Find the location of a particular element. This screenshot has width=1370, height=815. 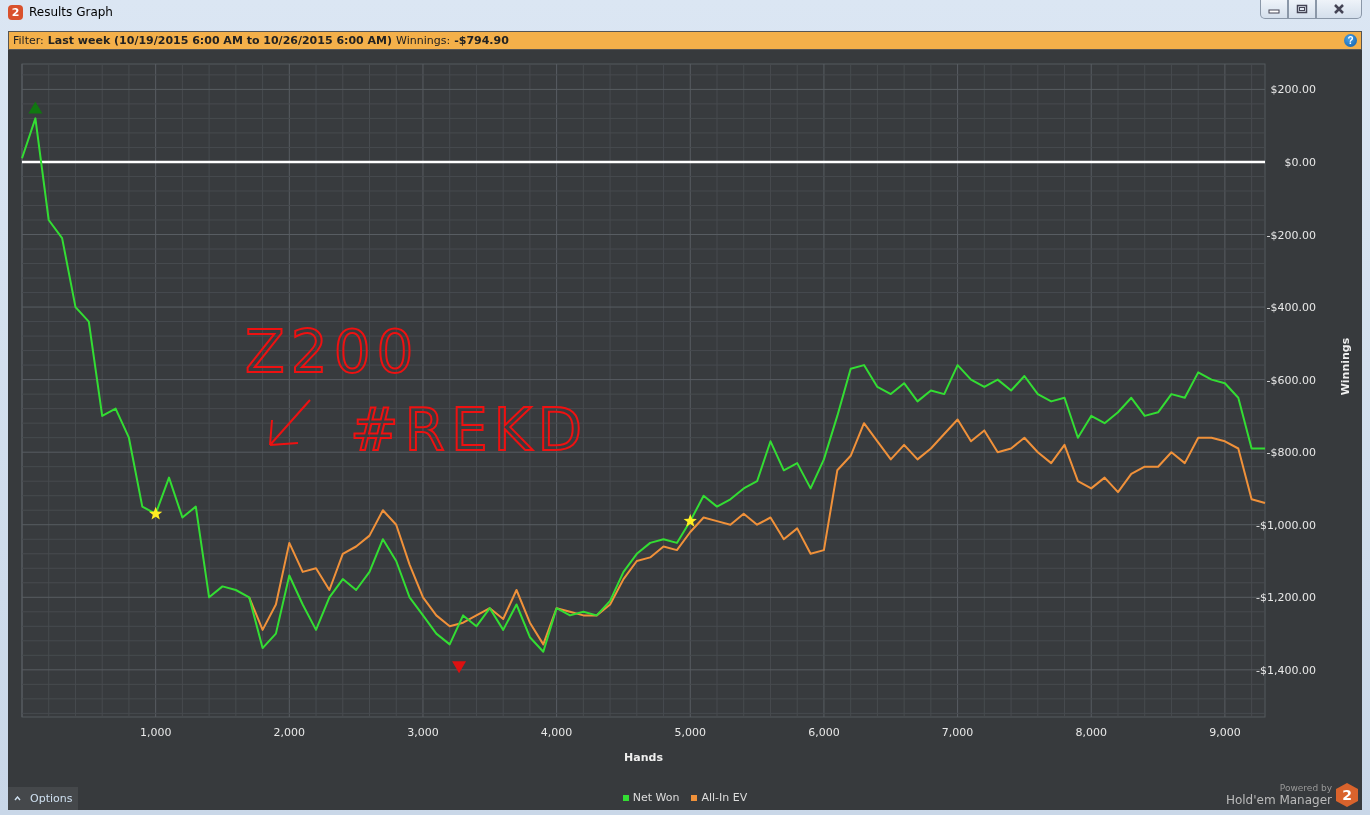

scribbled-arrow is located at coordinates (290, 422).